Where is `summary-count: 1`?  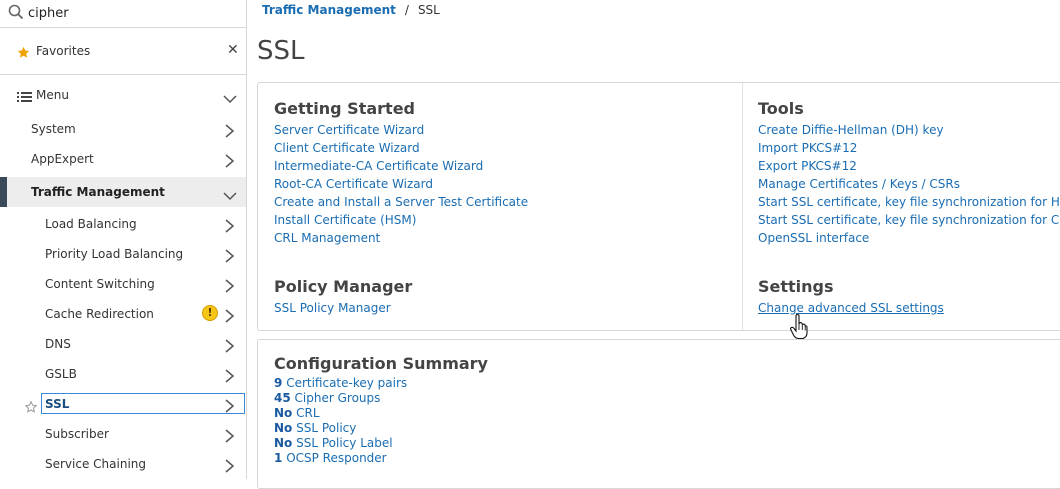 summary-count: 1 is located at coordinates (278, 458).